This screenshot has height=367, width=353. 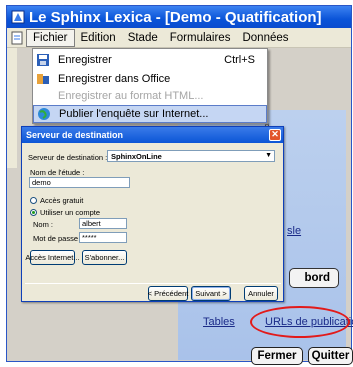 What do you see at coordinates (85, 60) in the screenshot?
I see `menu-item-save-label: Enregistrer` at bounding box center [85, 60].